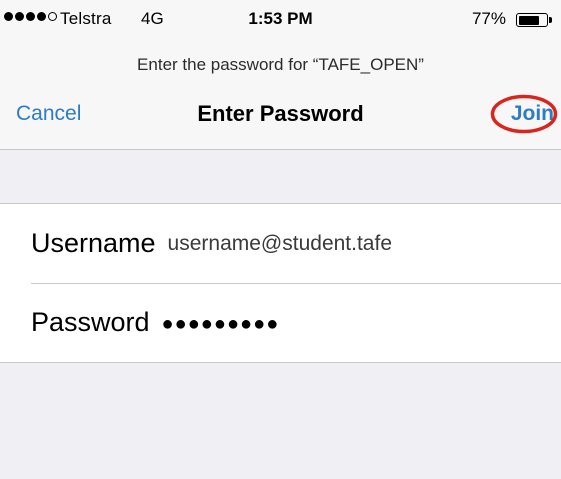  I want to click on battery-percent: 77%, so click(488, 18).